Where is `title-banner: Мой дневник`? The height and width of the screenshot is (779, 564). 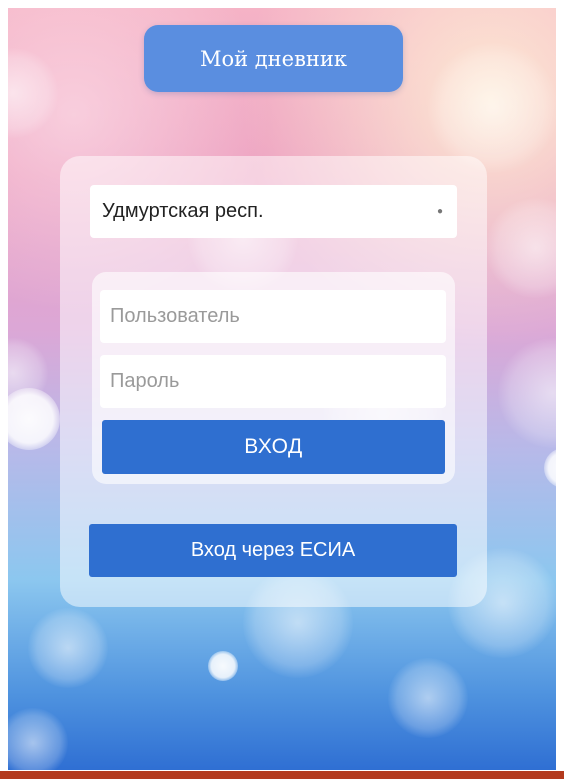
title-banner: Мой дневник is located at coordinates (273, 58).